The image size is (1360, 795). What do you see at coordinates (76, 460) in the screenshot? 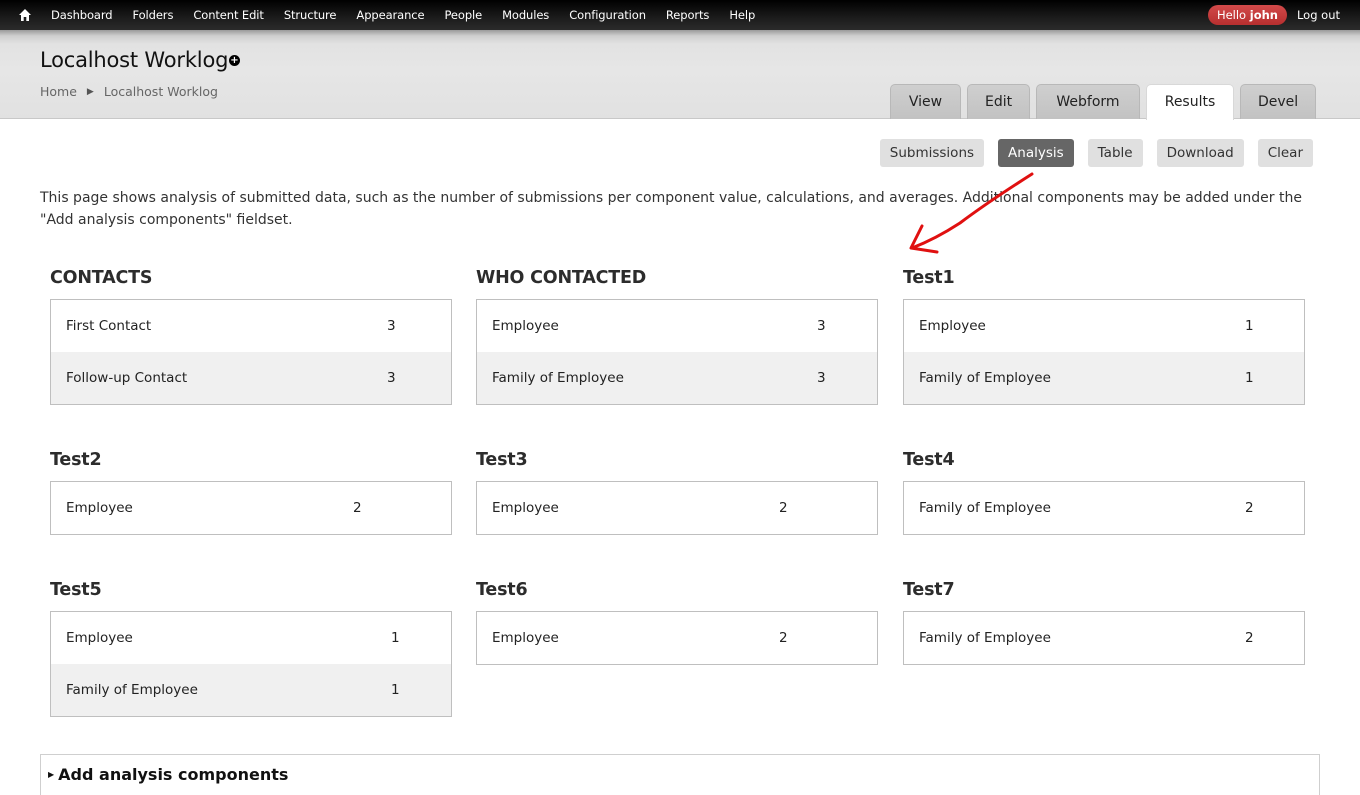
I see `component-title: Test2` at bounding box center [76, 460].